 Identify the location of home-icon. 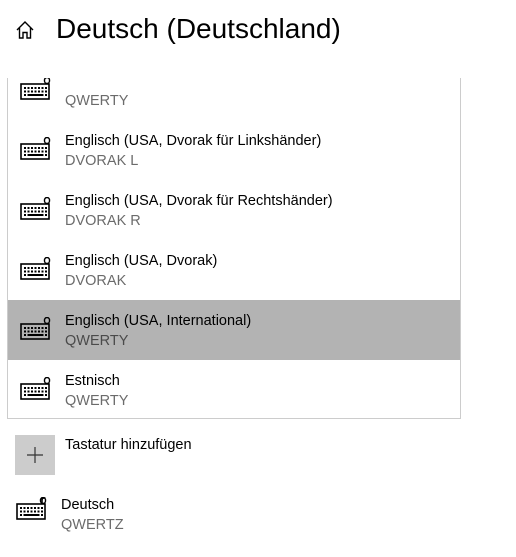
(25, 30).